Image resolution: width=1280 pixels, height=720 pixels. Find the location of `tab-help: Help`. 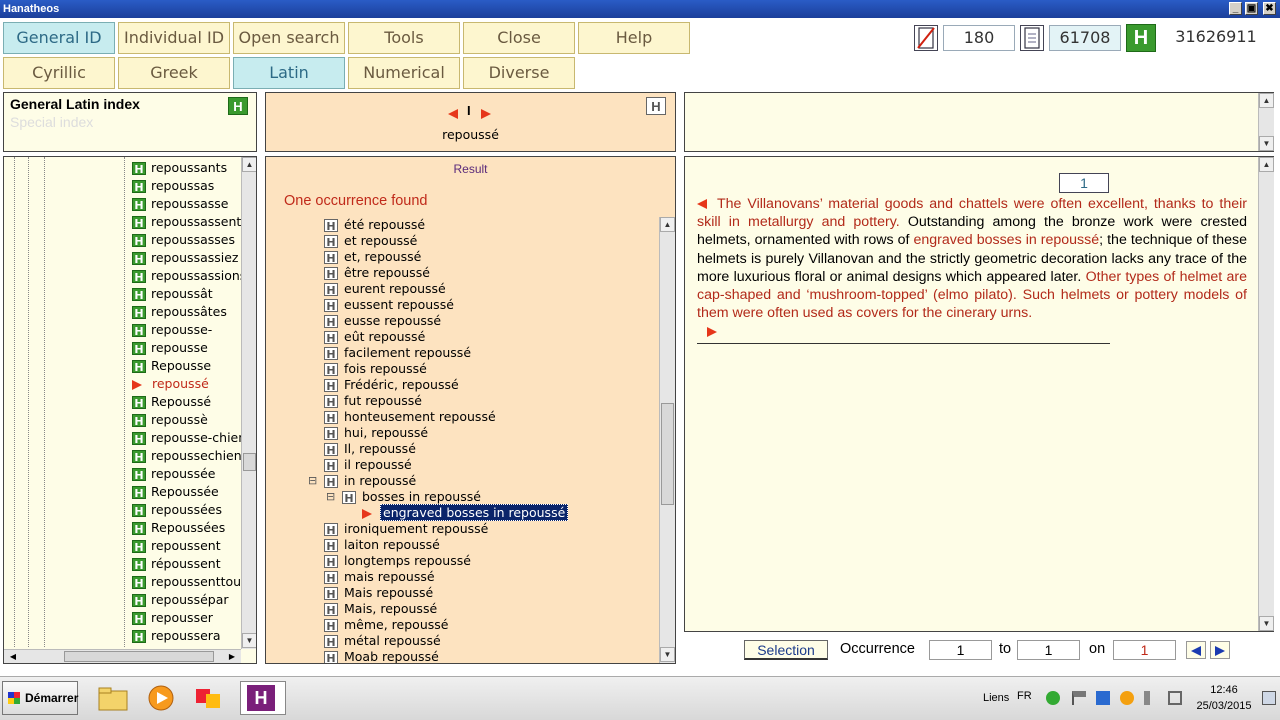

tab-help: Help is located at coordinates (634, 38).